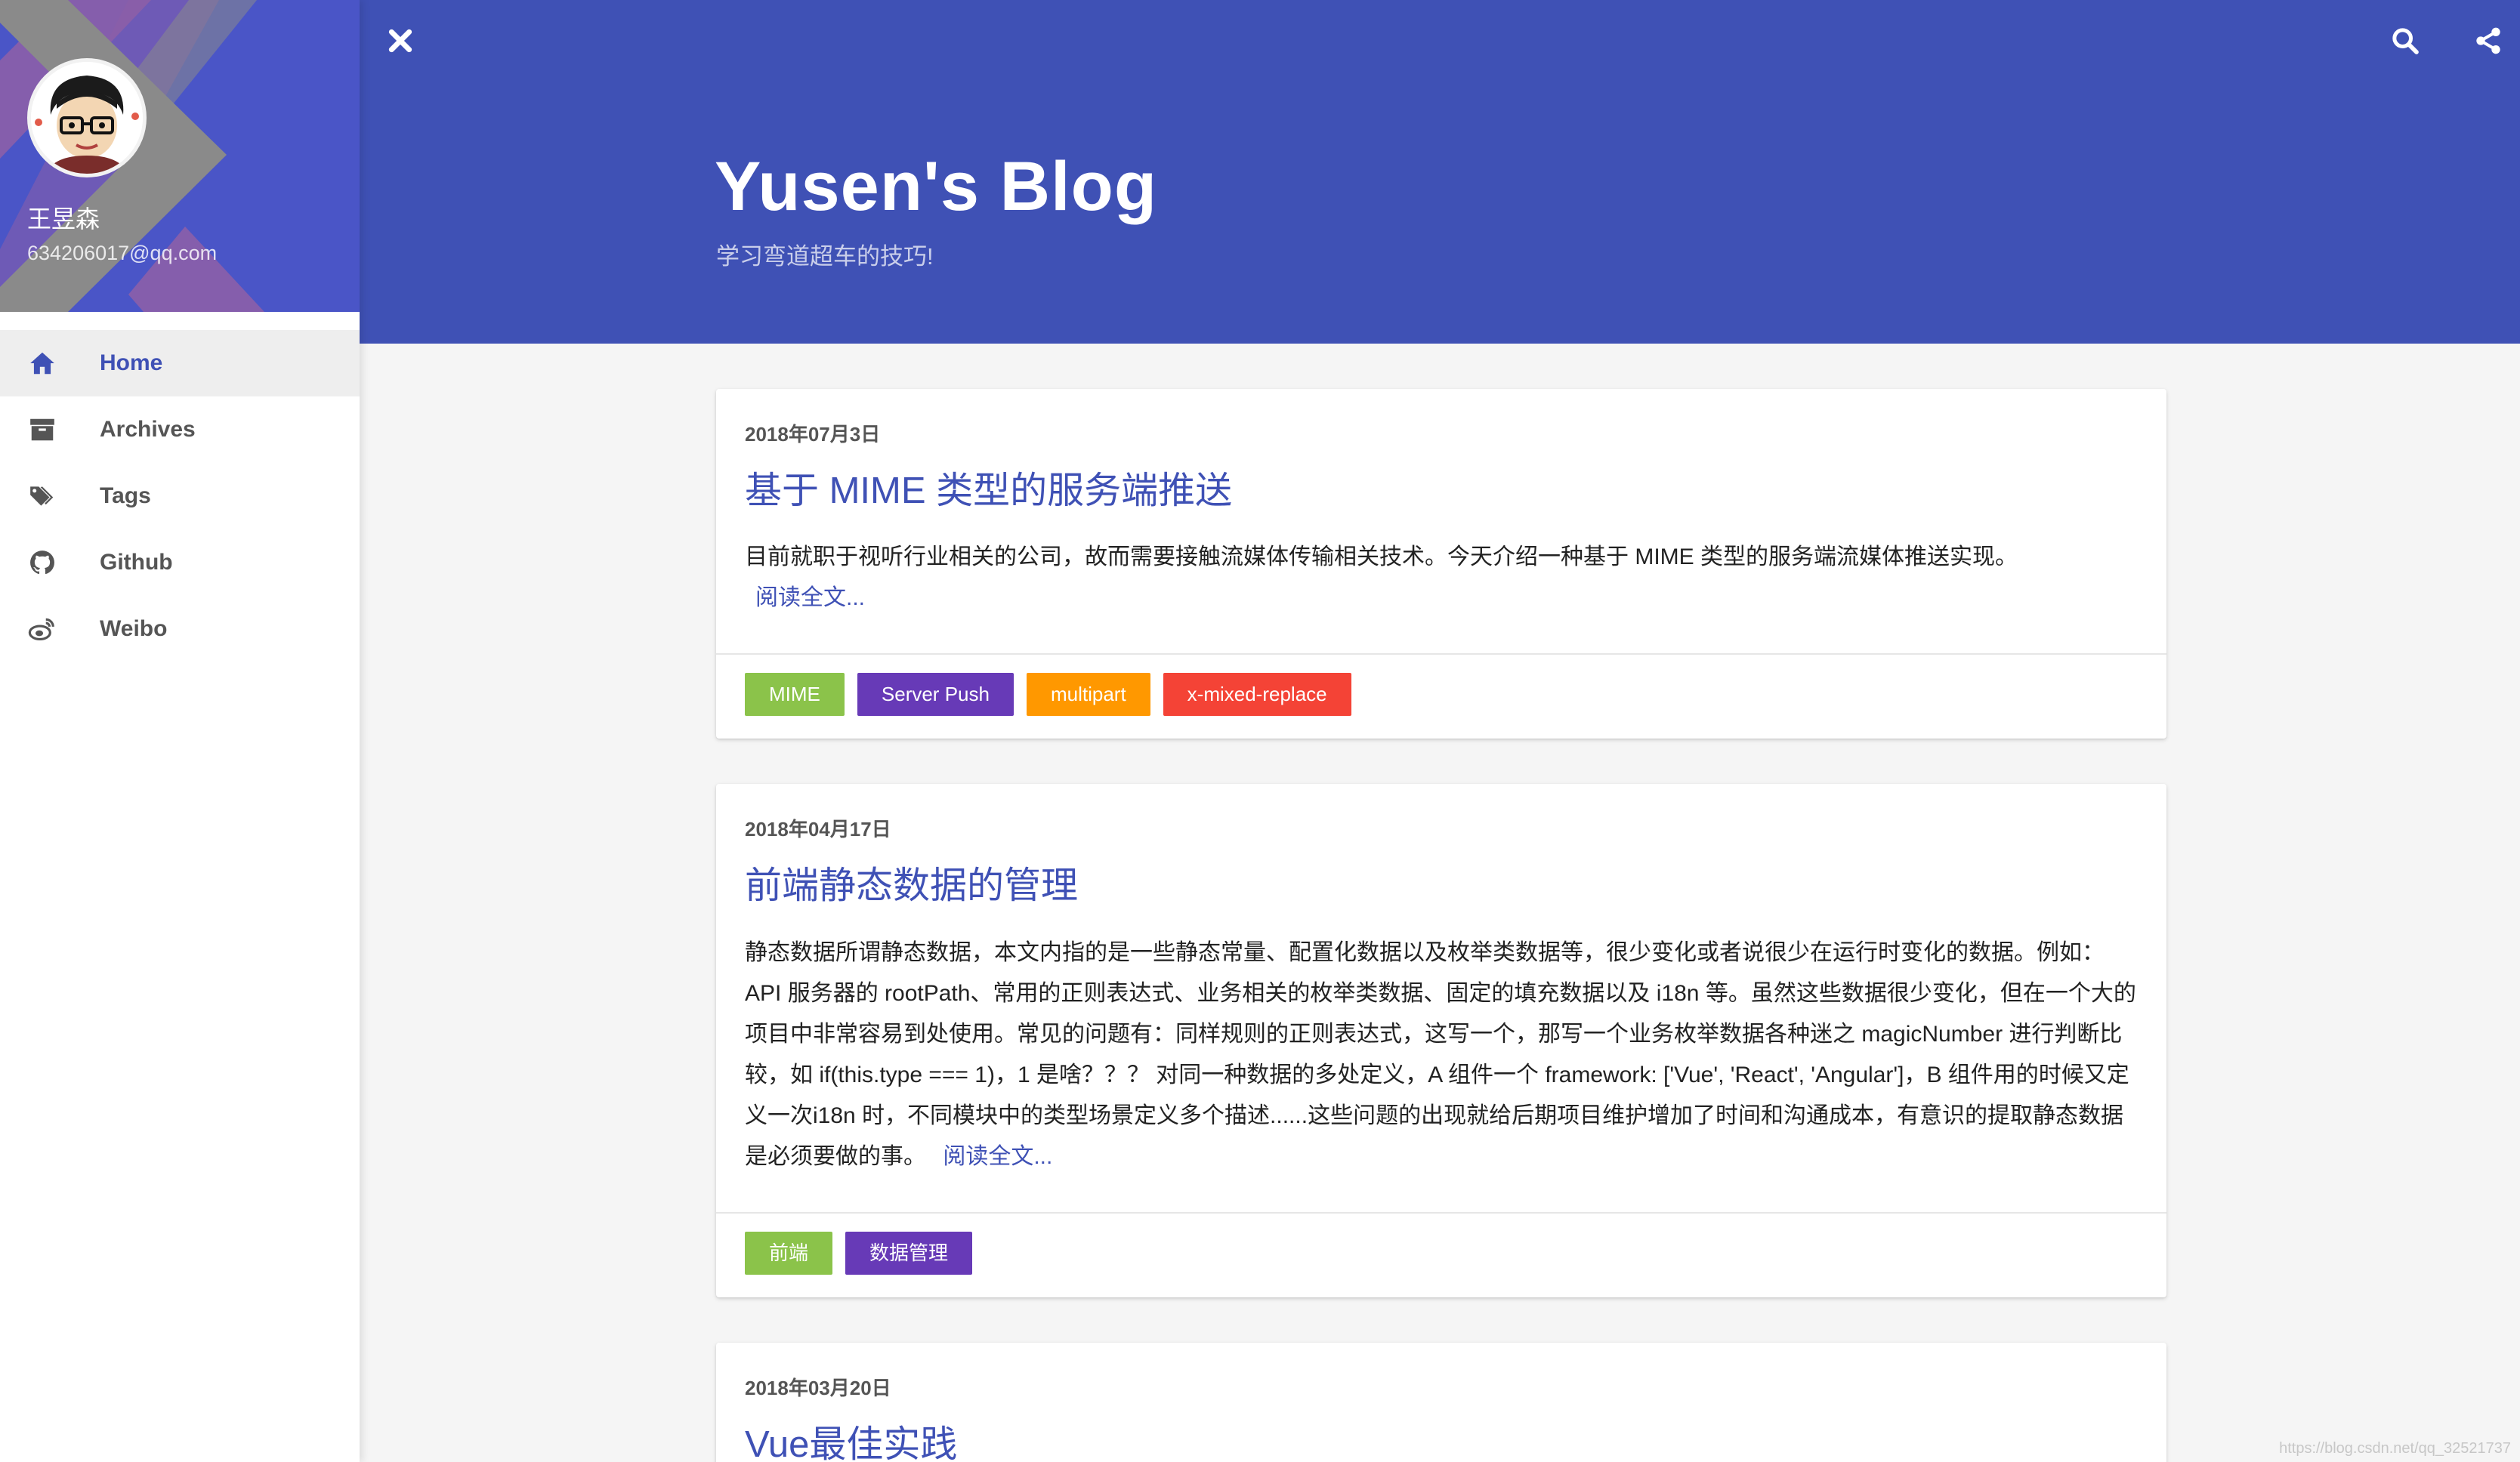  What do you see at coordinates (1257, 695) in the screenshot?
I see `tag-x-mixed-replace: x-mixed-replace` at bounding box center [1257, 695].